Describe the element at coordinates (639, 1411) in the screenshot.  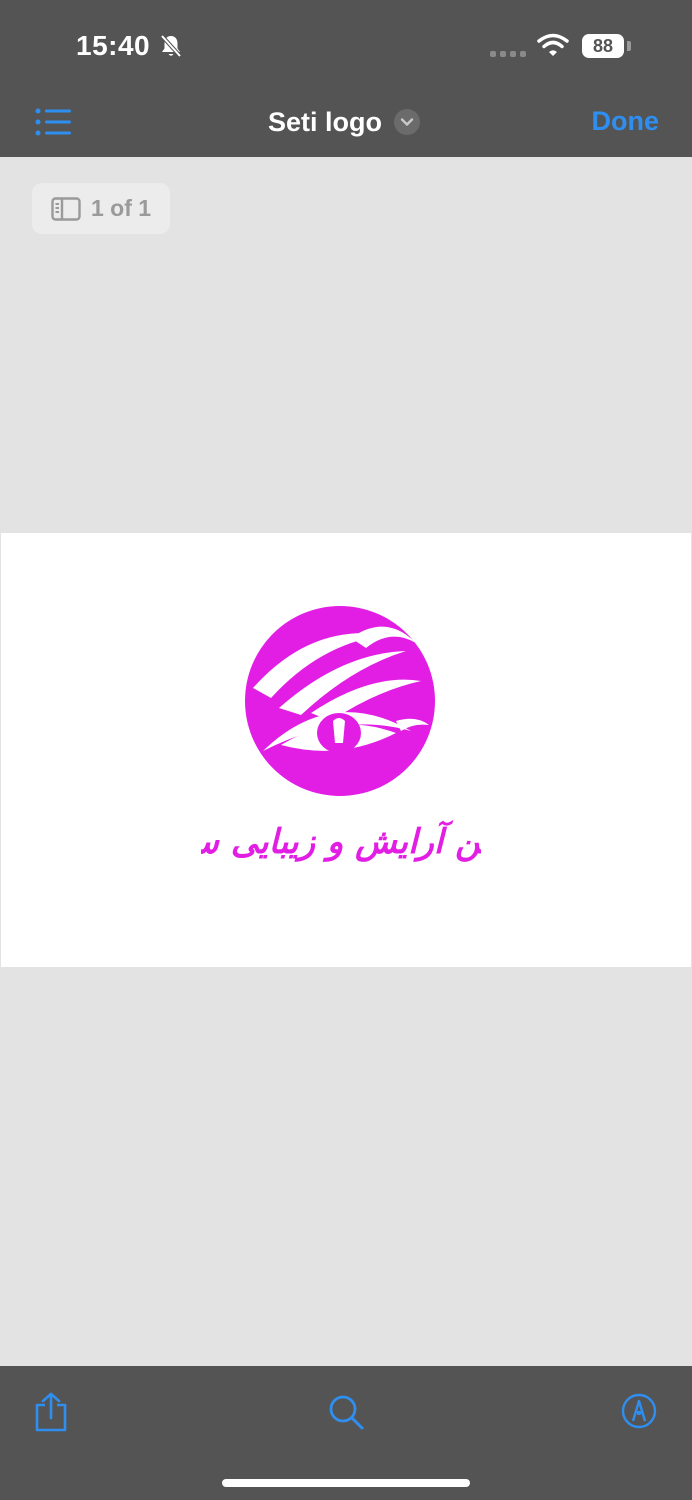
I see `markup-icon` at that location.